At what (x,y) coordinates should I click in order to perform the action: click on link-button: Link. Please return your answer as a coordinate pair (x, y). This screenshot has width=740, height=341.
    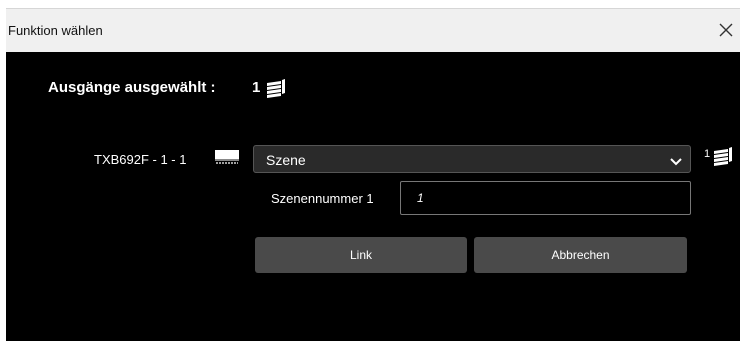
    Looking at the image, I should click on (361, 255).